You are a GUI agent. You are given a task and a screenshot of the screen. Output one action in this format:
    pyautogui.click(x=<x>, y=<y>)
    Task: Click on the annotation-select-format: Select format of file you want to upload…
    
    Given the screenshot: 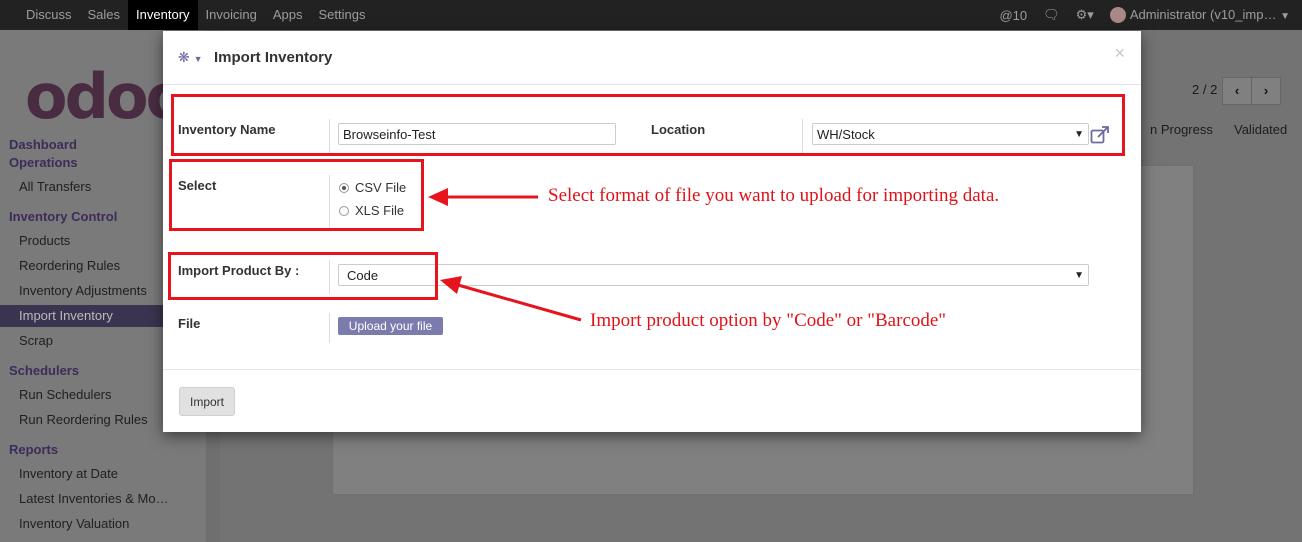 What is the action you would take?
    pyautogui.click(x=774, y=195)
    